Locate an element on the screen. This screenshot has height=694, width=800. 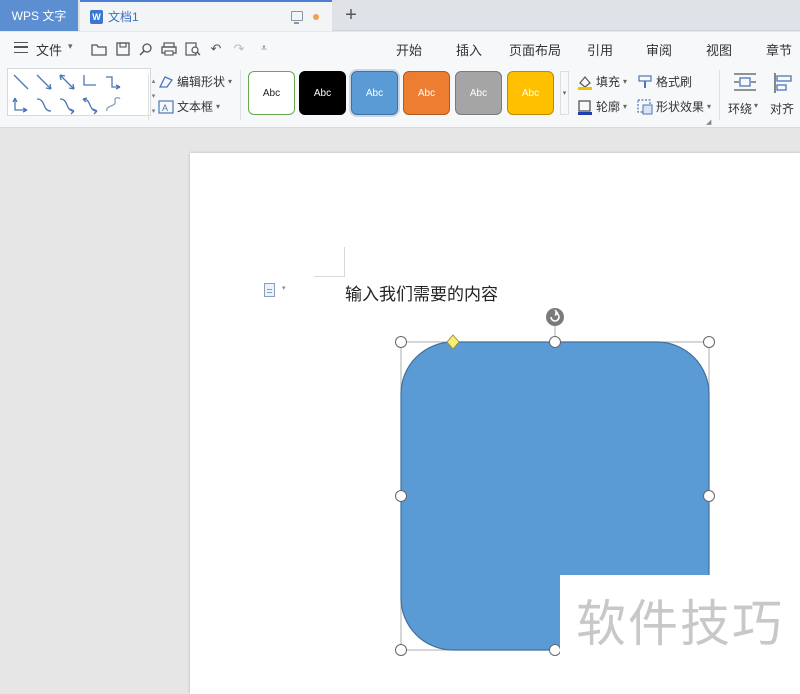
elbow-double-arrow-icon is located at coordinates (21, 105).